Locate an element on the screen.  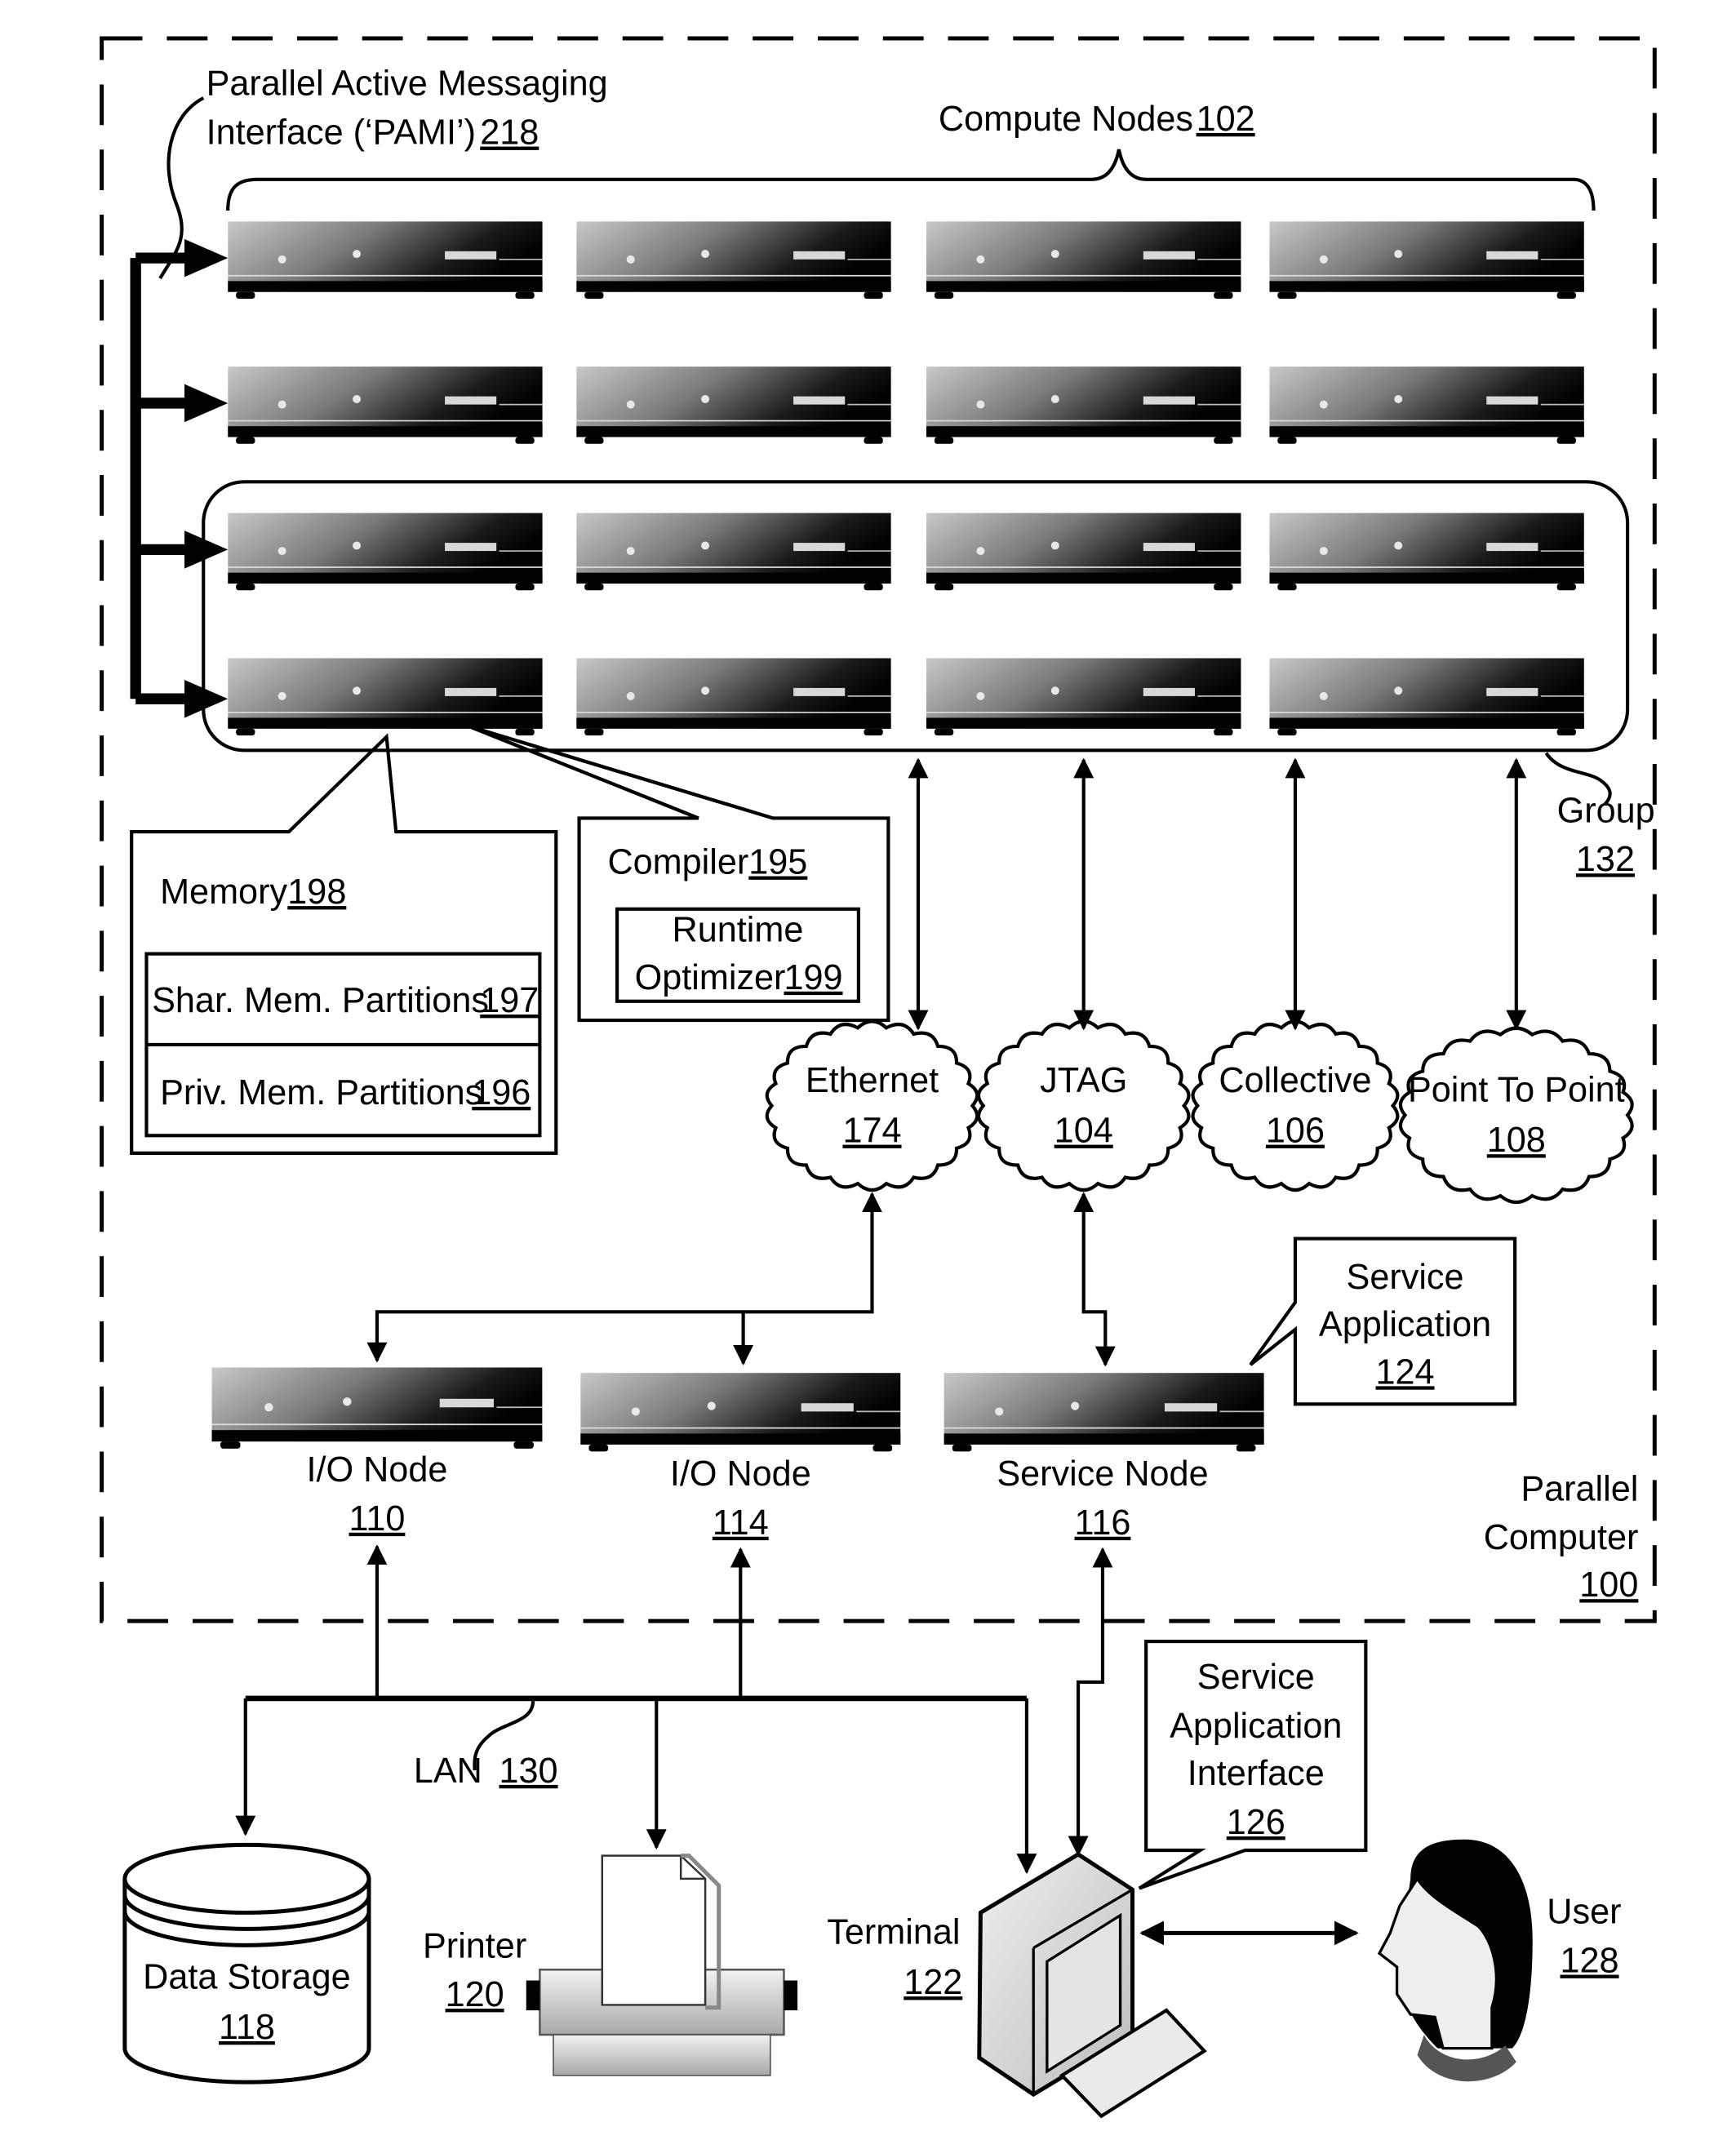
network-label: Ethernet is located at coordinates (872, 1080).